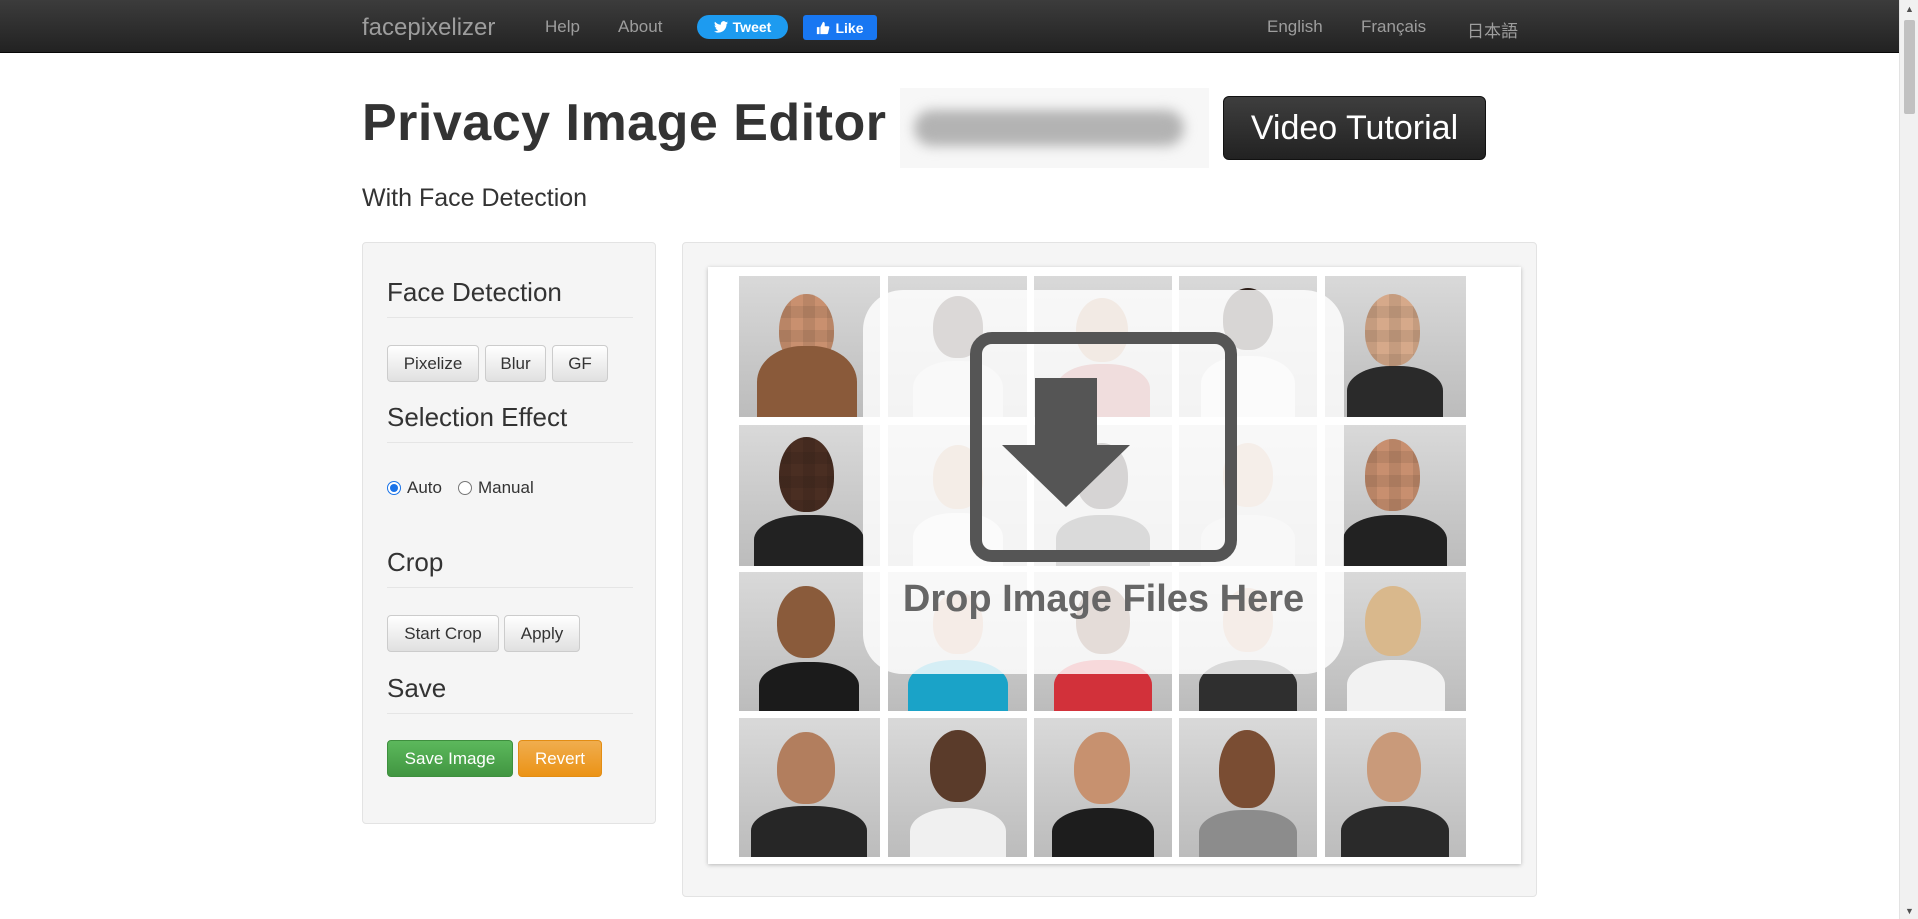 The width and height of the screenshot is (1918, 919). Describe the element at coordinates (562, 27) in the screenshot. I see `nav-help-link: Help` at that location.